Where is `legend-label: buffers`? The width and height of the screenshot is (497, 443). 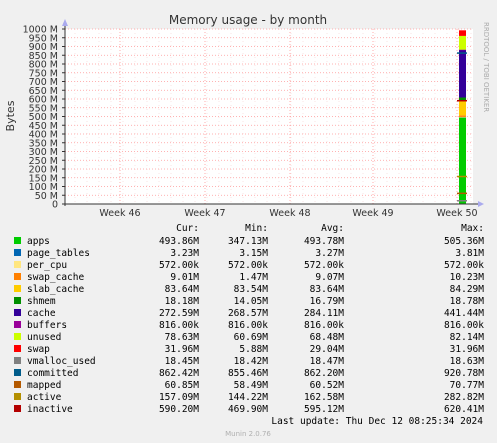
legend-label: buffers is located at coordinates (47, 325).